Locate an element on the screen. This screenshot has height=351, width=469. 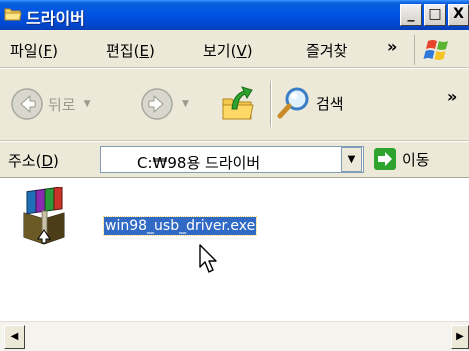
scroll-right-button: ▶ is located at coordinates (460, 337).